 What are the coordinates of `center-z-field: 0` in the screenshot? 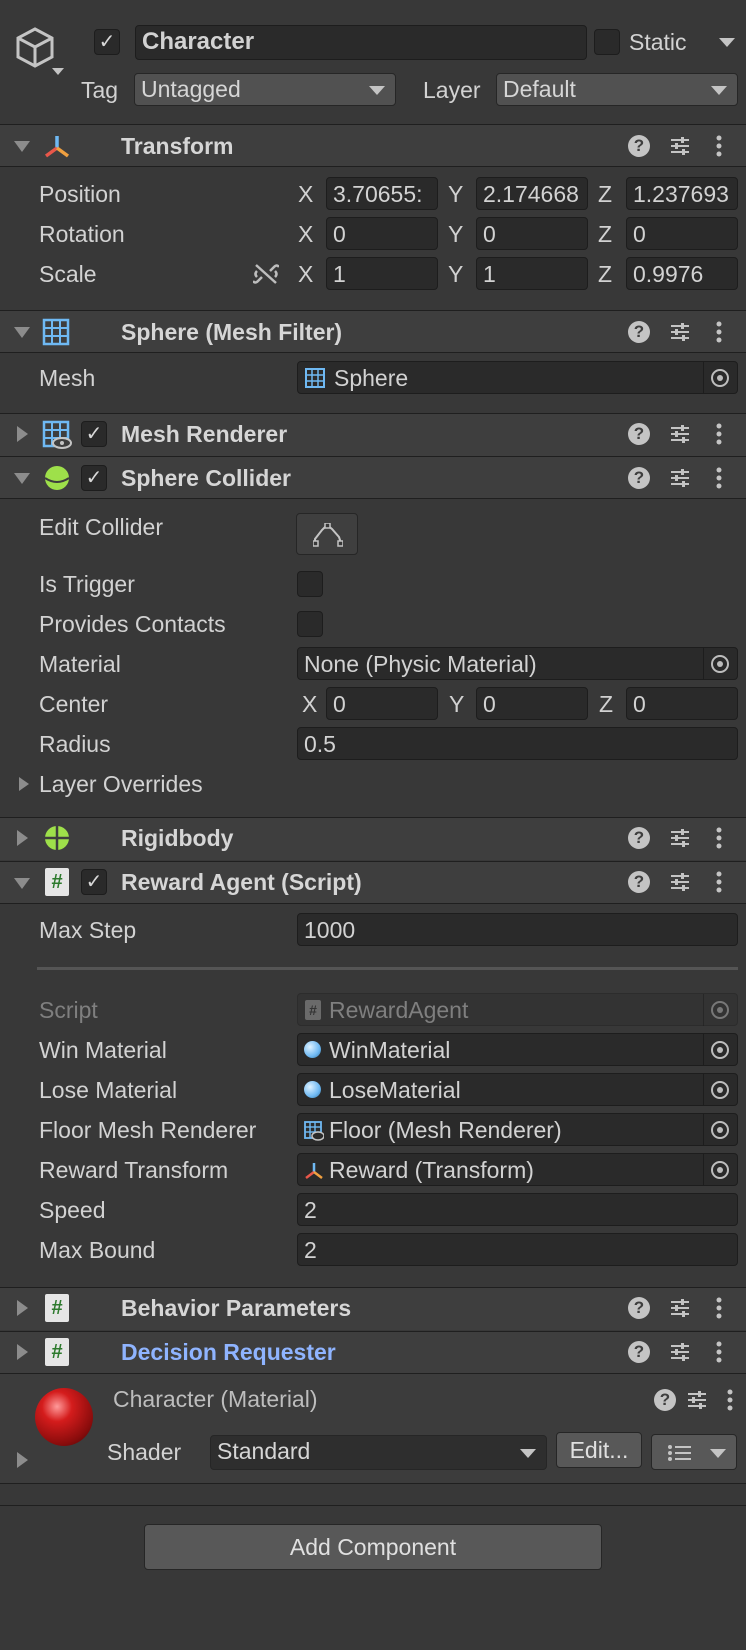 It's located at (682, 703).